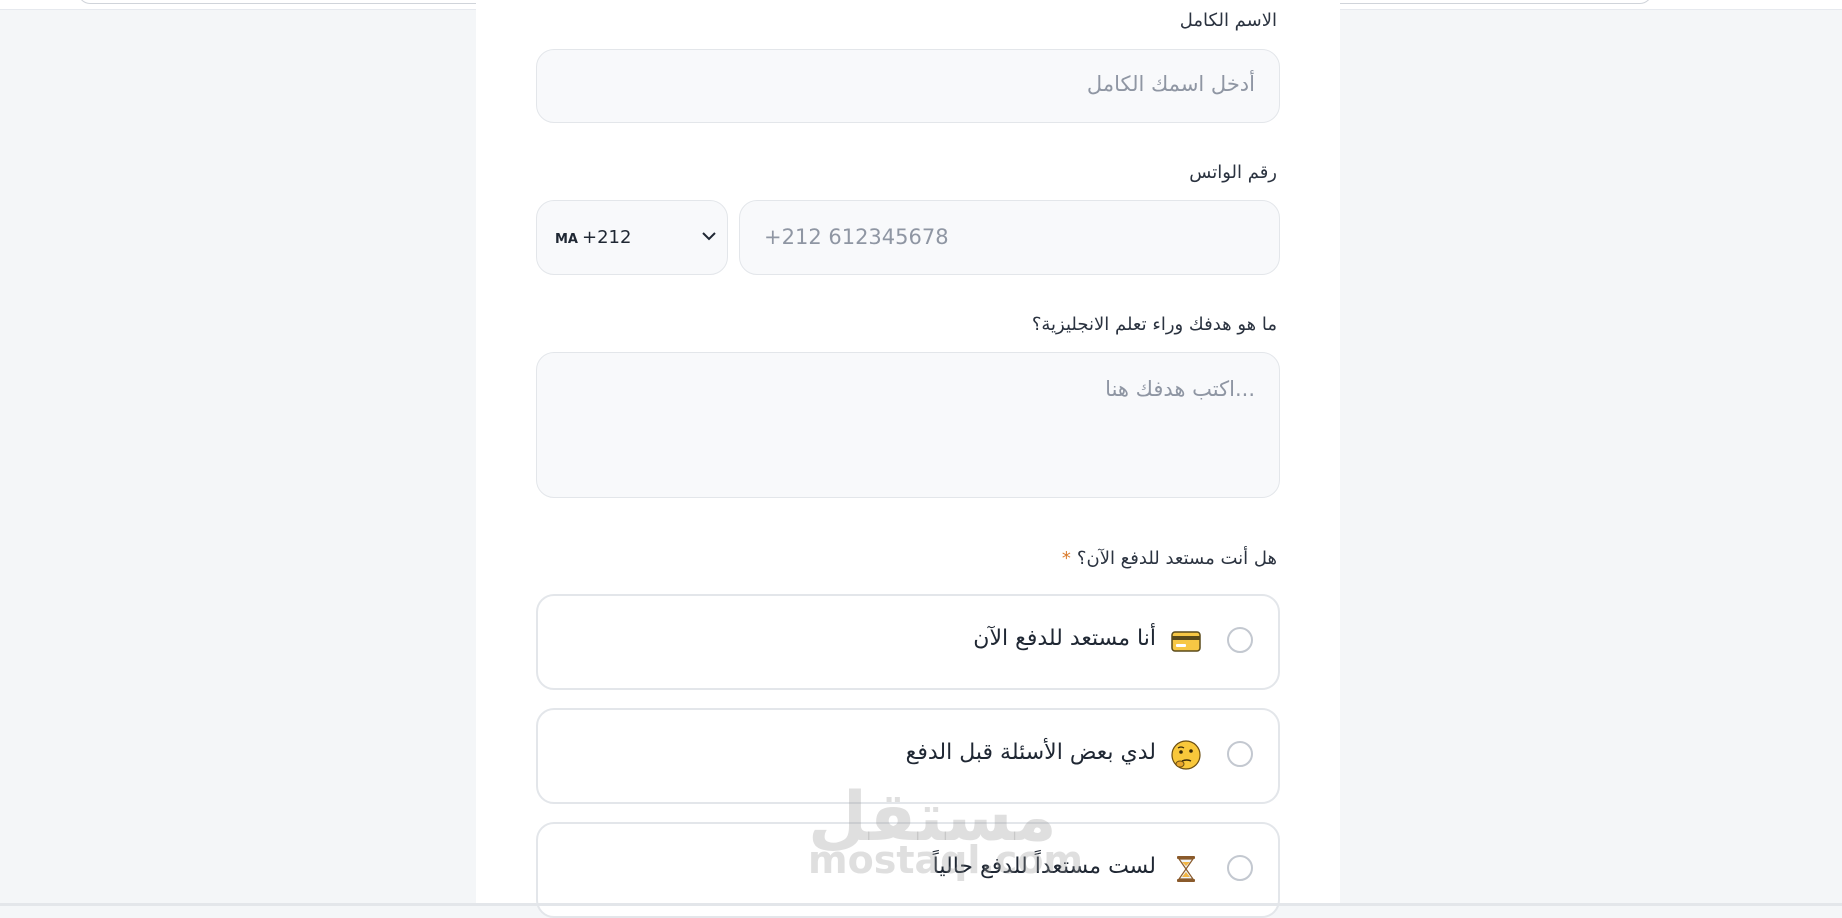 Image resolution: width=1842 pixels, height=918 pixels. I want to click on country-code-value: MA +212, so click(593, 237).